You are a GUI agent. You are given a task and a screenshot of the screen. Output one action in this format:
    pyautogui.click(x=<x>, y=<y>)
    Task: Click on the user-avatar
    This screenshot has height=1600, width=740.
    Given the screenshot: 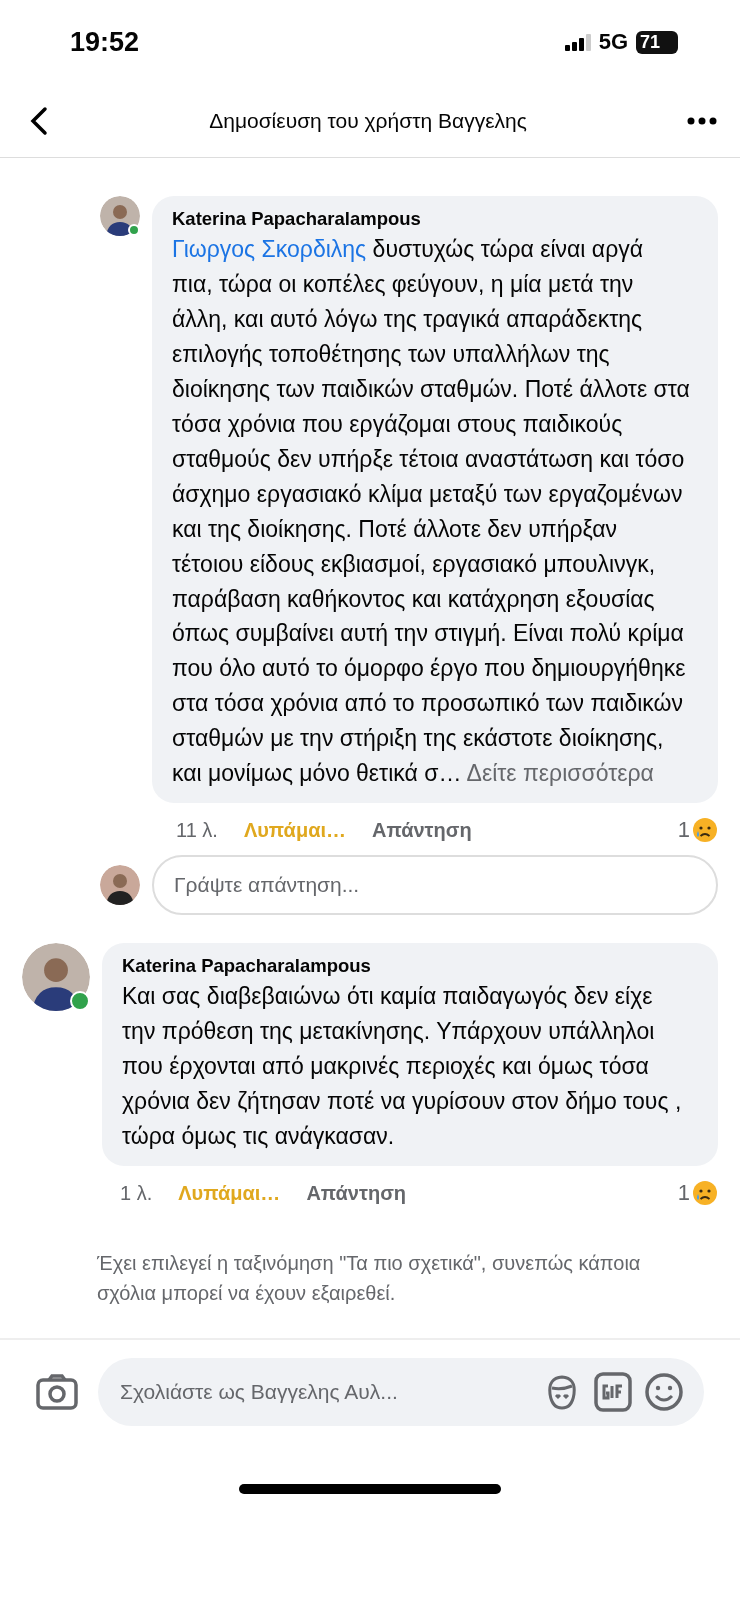 What is the action you would take?
    pyautogui.click(x=120, y=885)
    